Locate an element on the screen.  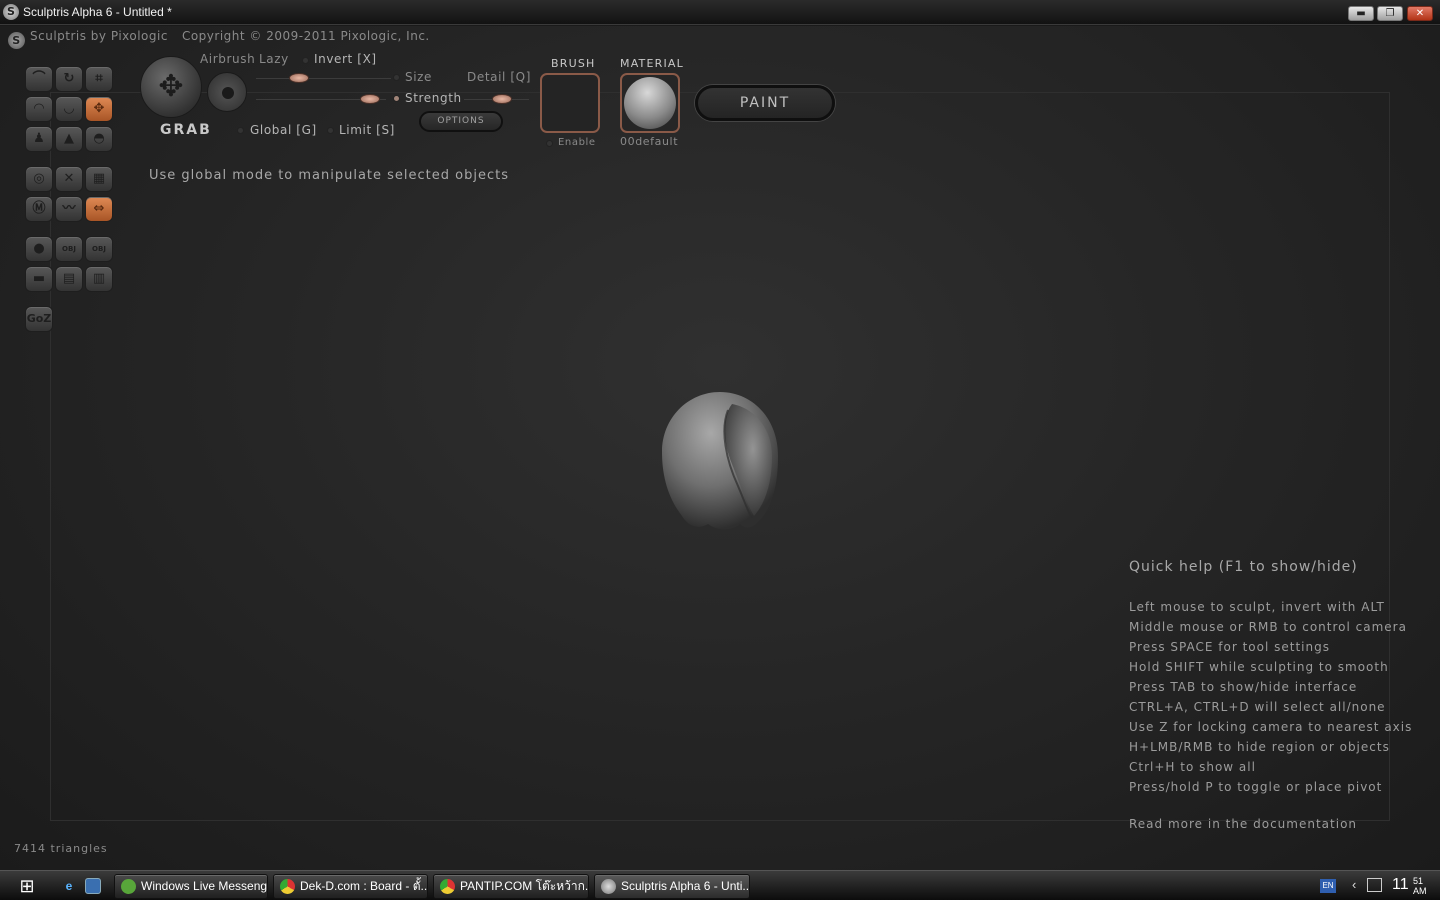
size-label: Size is located at coordinates (419, 77).